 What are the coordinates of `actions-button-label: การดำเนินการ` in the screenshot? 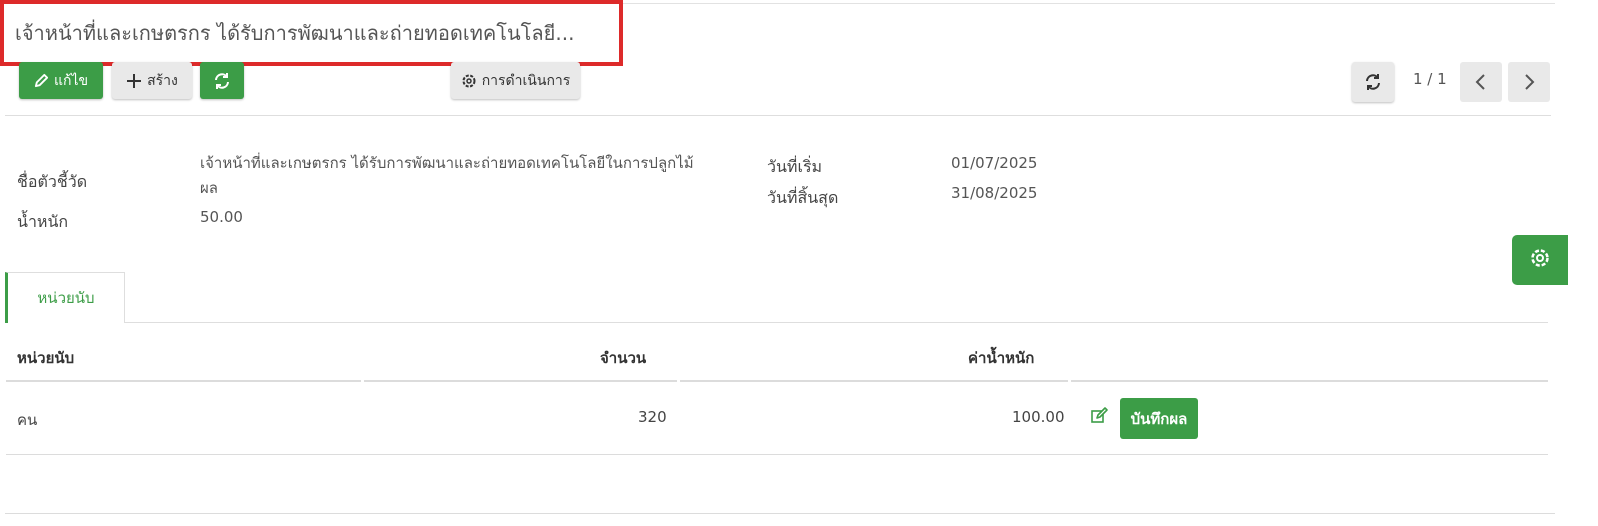 It's located at (526, 80).